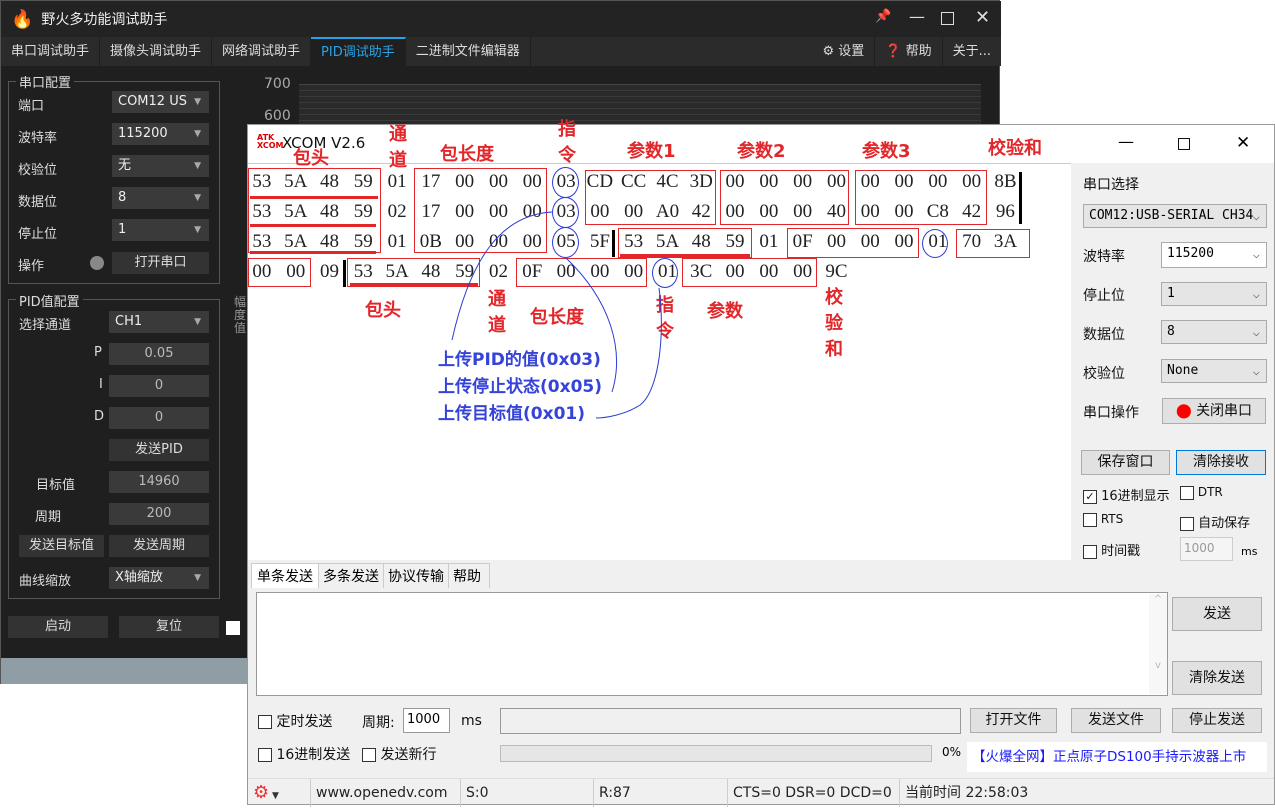  What do you see at coordinates (1214, 255) in the screenshot?
I see `baud-select: 115200 ⌵` at bounding box center [1214, 255].